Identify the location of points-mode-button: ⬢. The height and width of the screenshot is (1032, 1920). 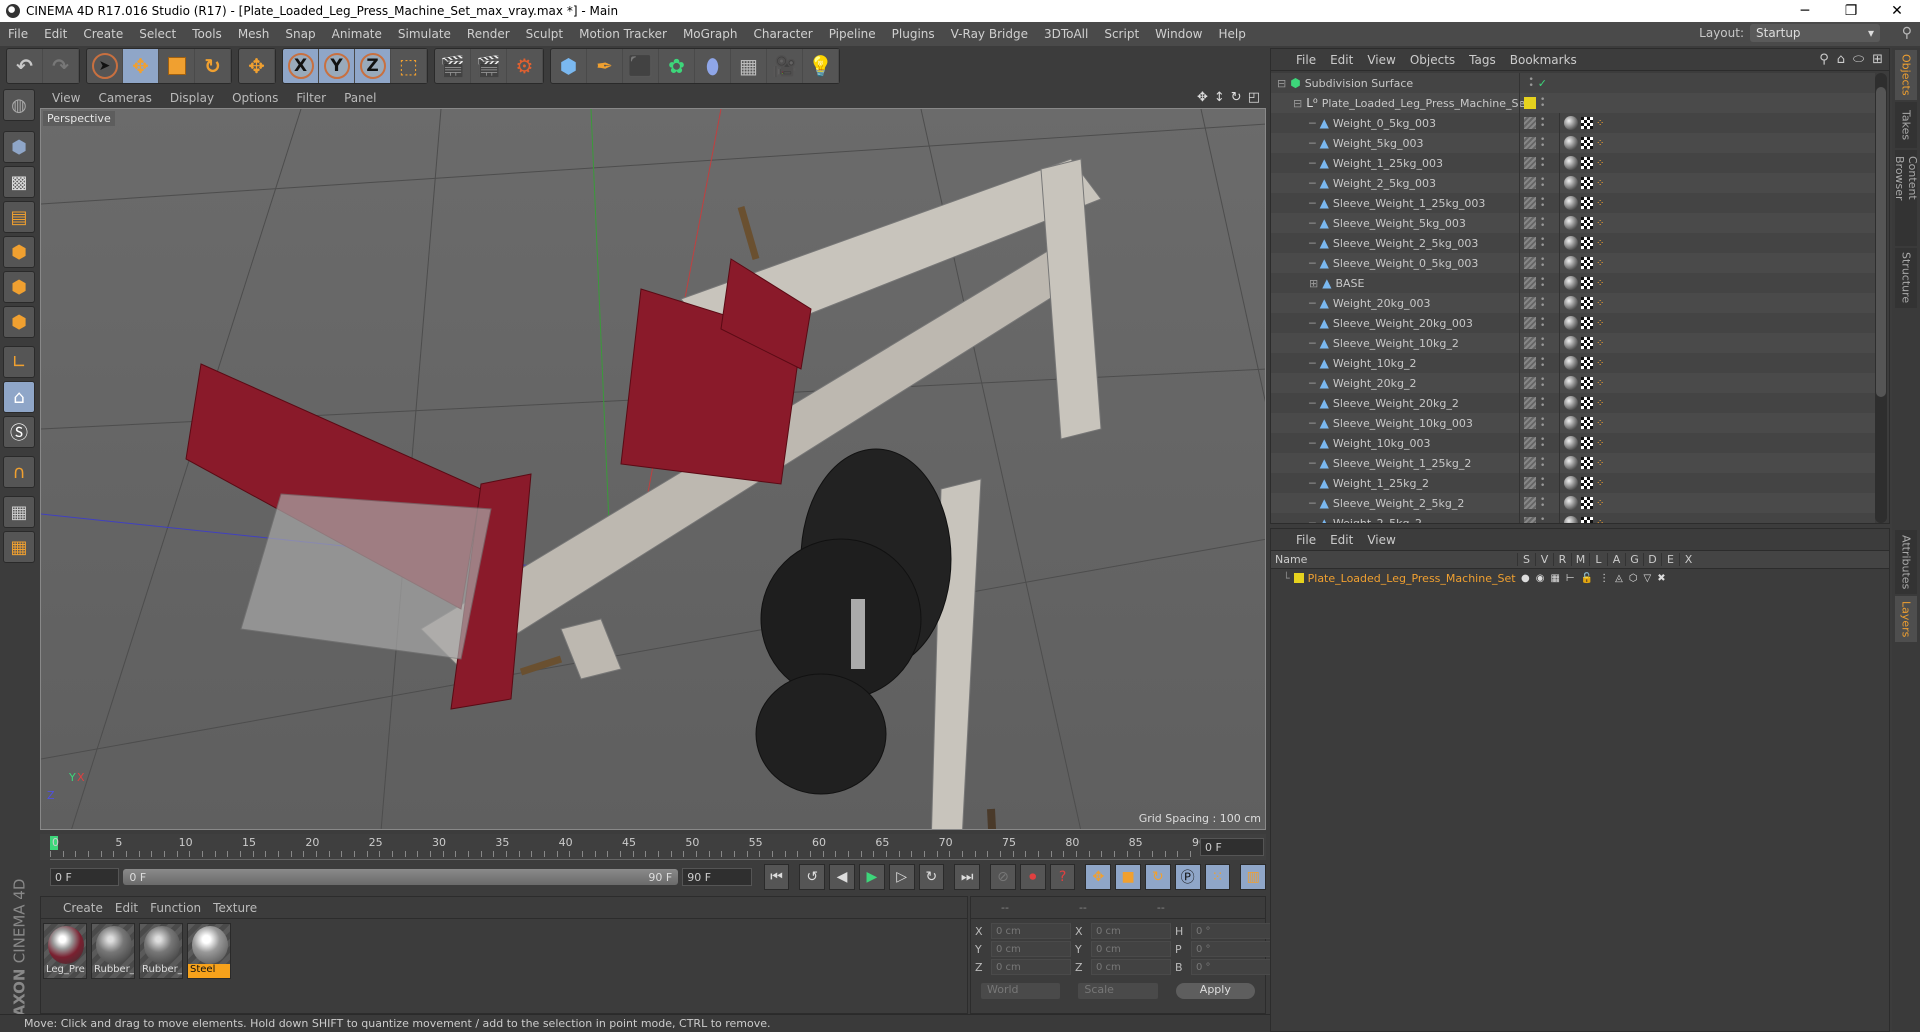
(19, 252).